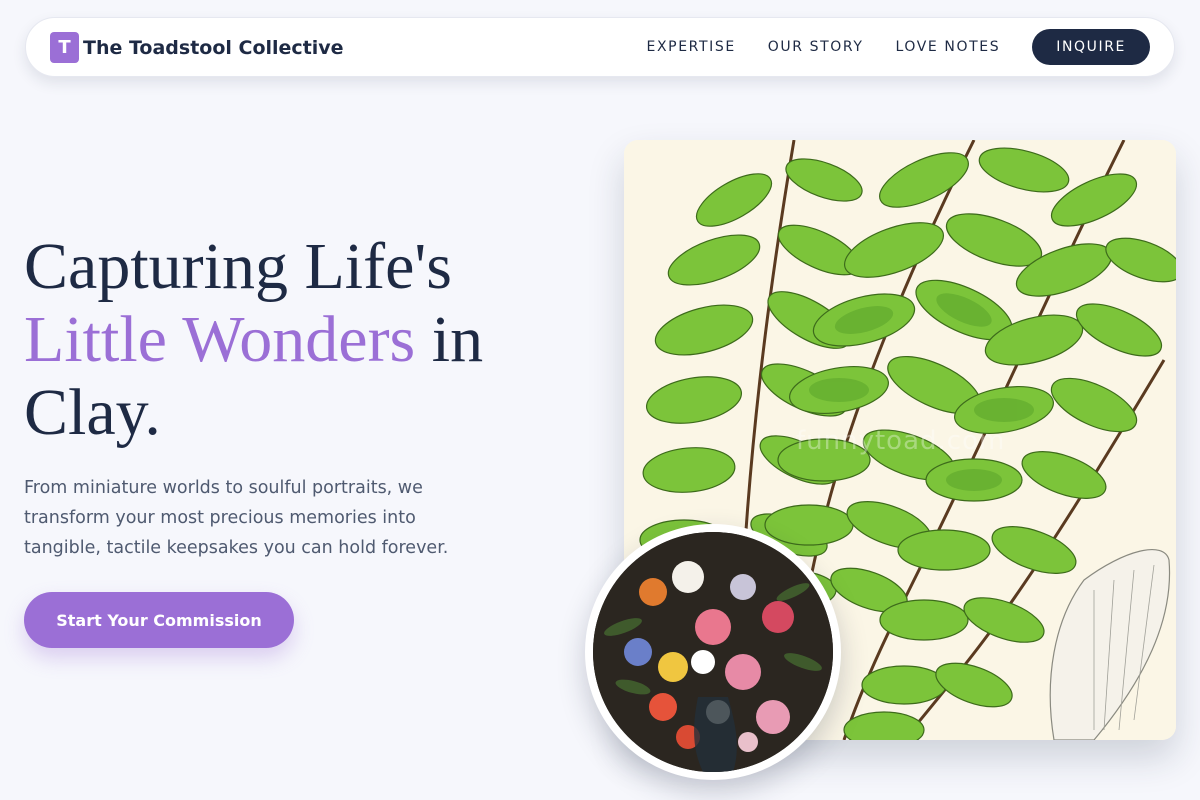 The image size is (1200, 800). I want to click on nav-link-expertise: EXPERTISE, so click(691, 47).